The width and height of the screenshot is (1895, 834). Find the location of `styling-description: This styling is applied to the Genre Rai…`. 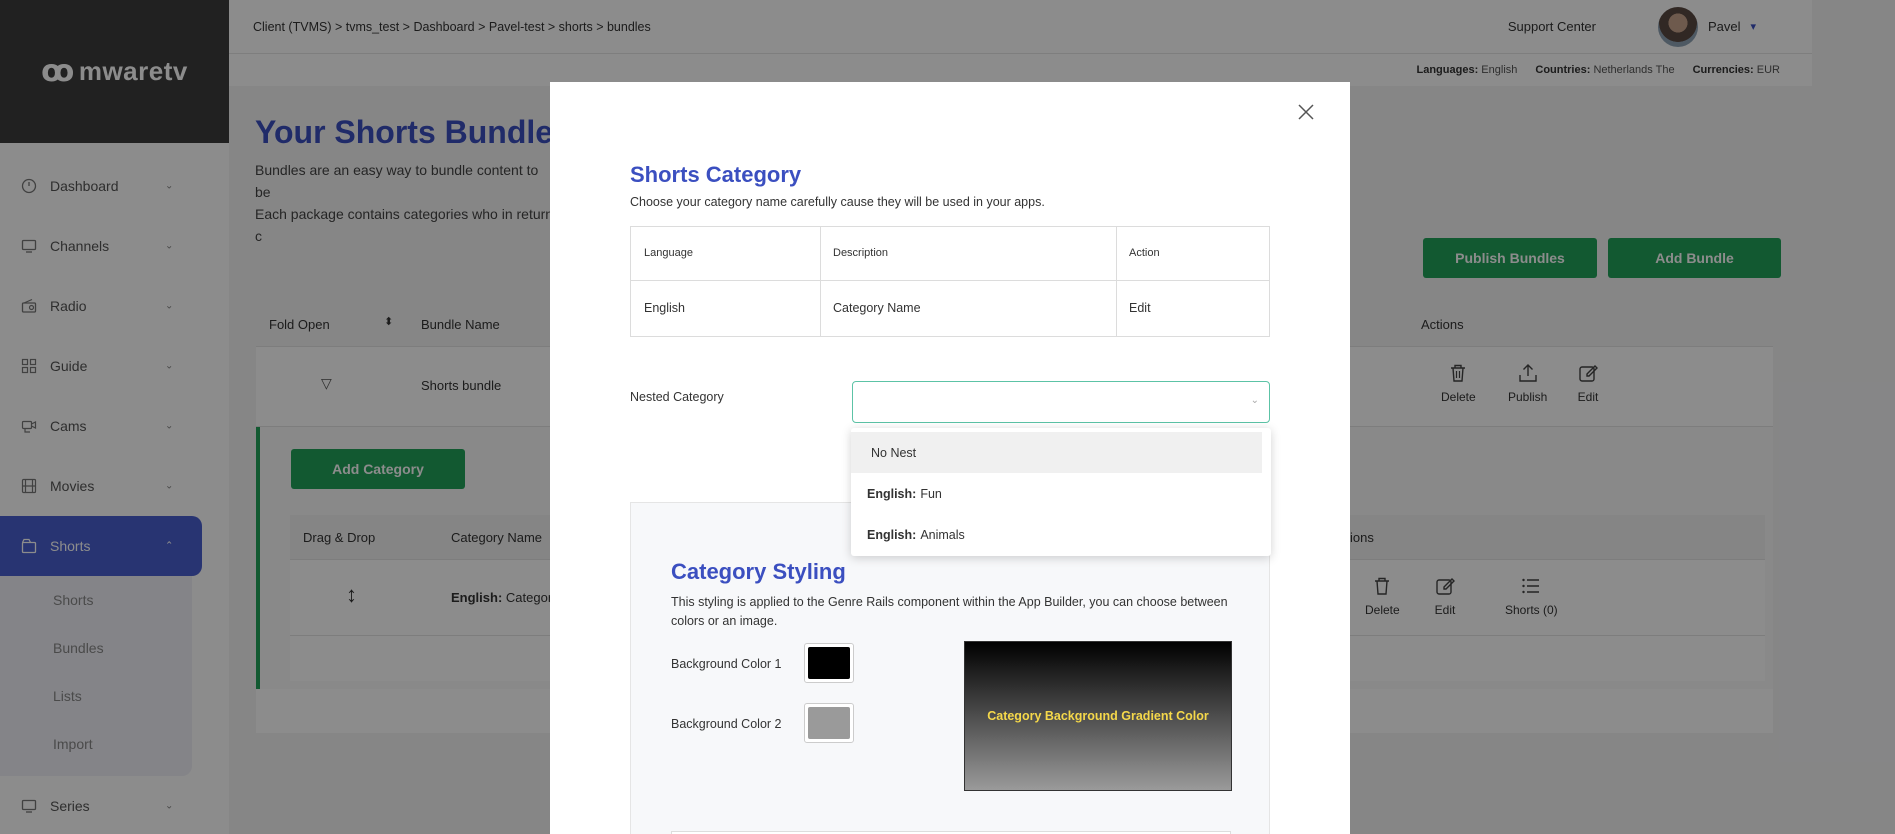

styling-description: This styling is applied to the Genre Rai… is located at coordinates (949, 611).